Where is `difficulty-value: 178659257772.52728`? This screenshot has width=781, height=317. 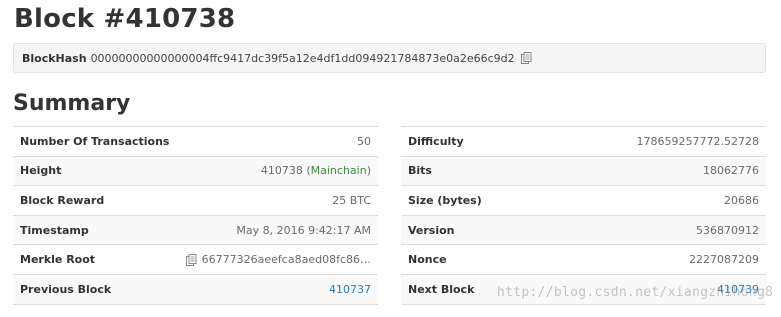
difficulty-value: 178659257772.52728 is located at coordinates (697, 141).